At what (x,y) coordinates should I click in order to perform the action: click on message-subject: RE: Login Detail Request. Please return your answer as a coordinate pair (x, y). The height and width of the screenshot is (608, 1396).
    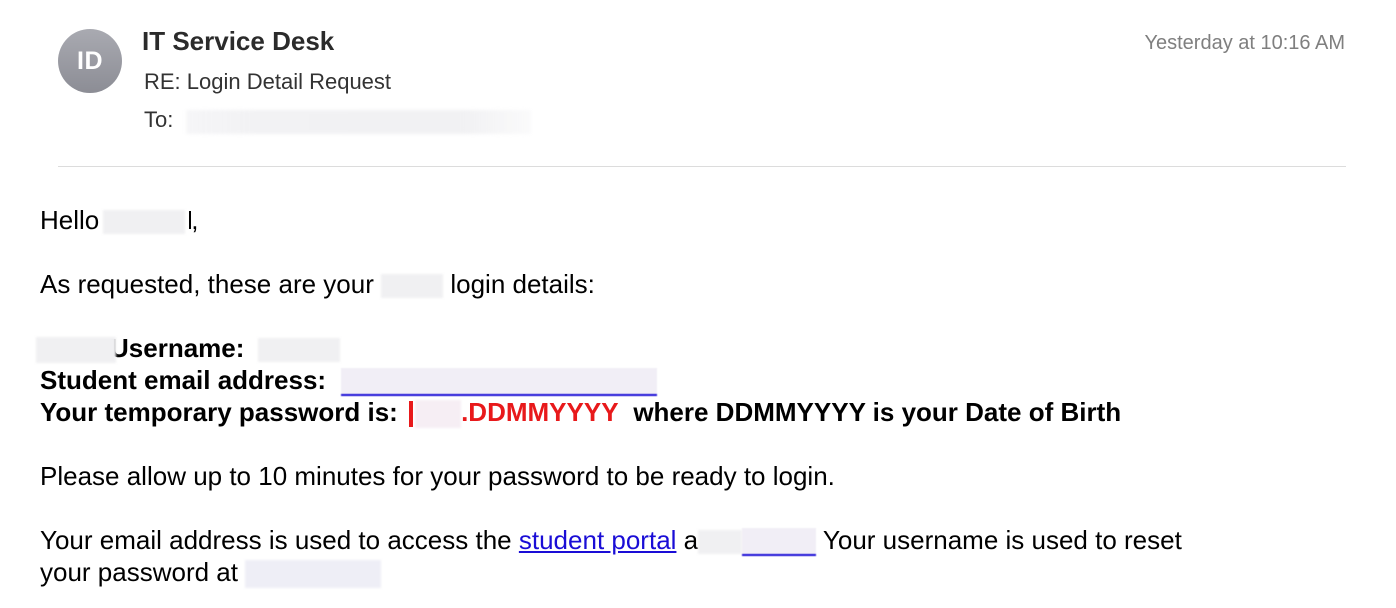
    Looking at the image, I should click on (268, 81).